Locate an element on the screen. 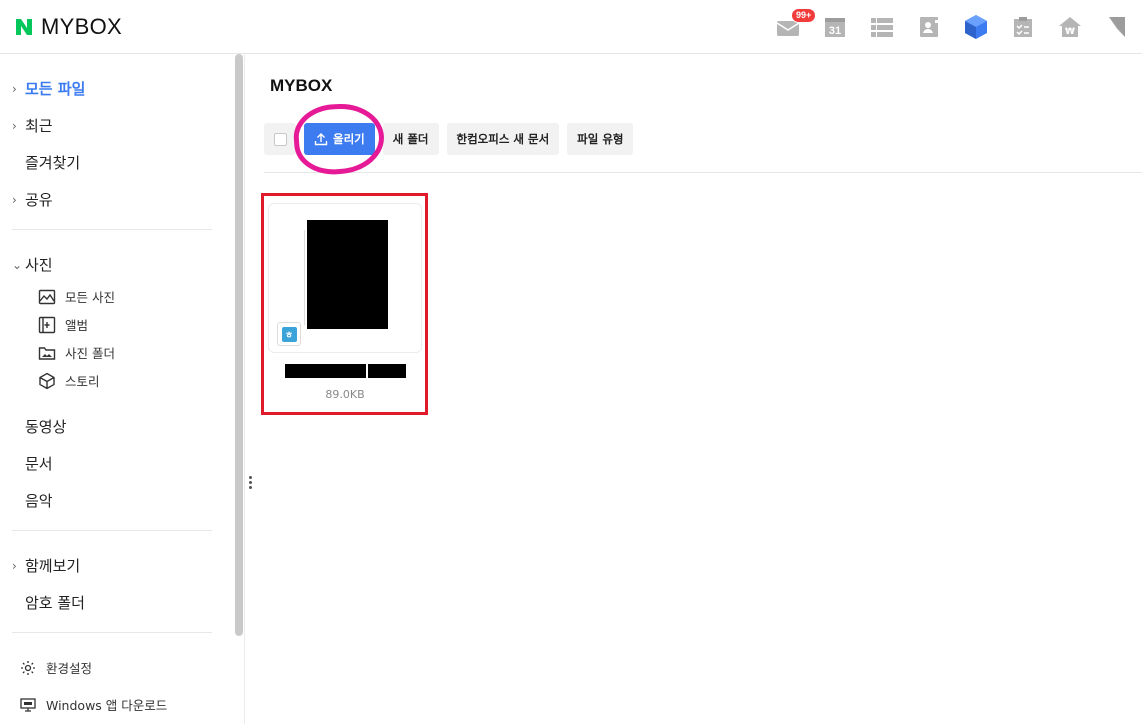 This screenshot has width=1142, height=724. sidebar-item-label: 사진 폴더 is located at coordinates (90, 353).